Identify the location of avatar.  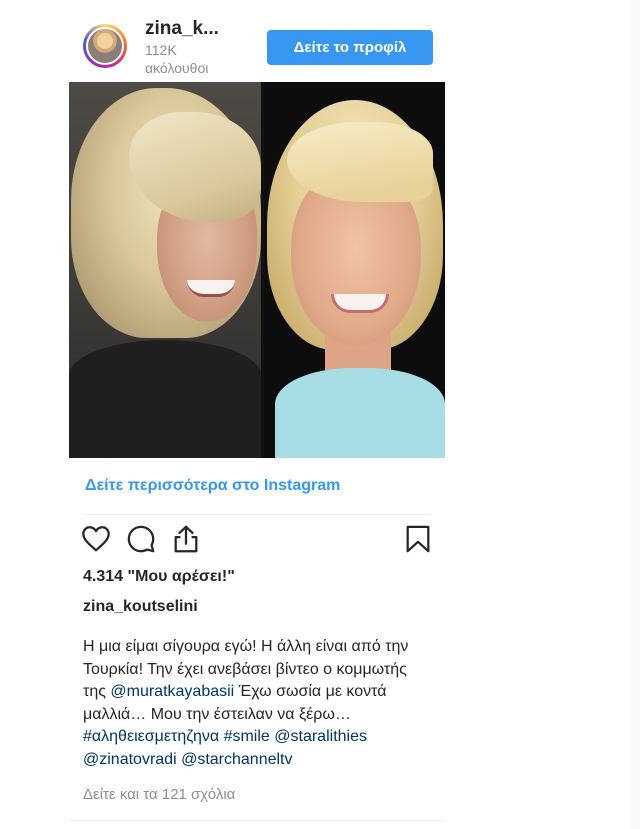
(105, 46).